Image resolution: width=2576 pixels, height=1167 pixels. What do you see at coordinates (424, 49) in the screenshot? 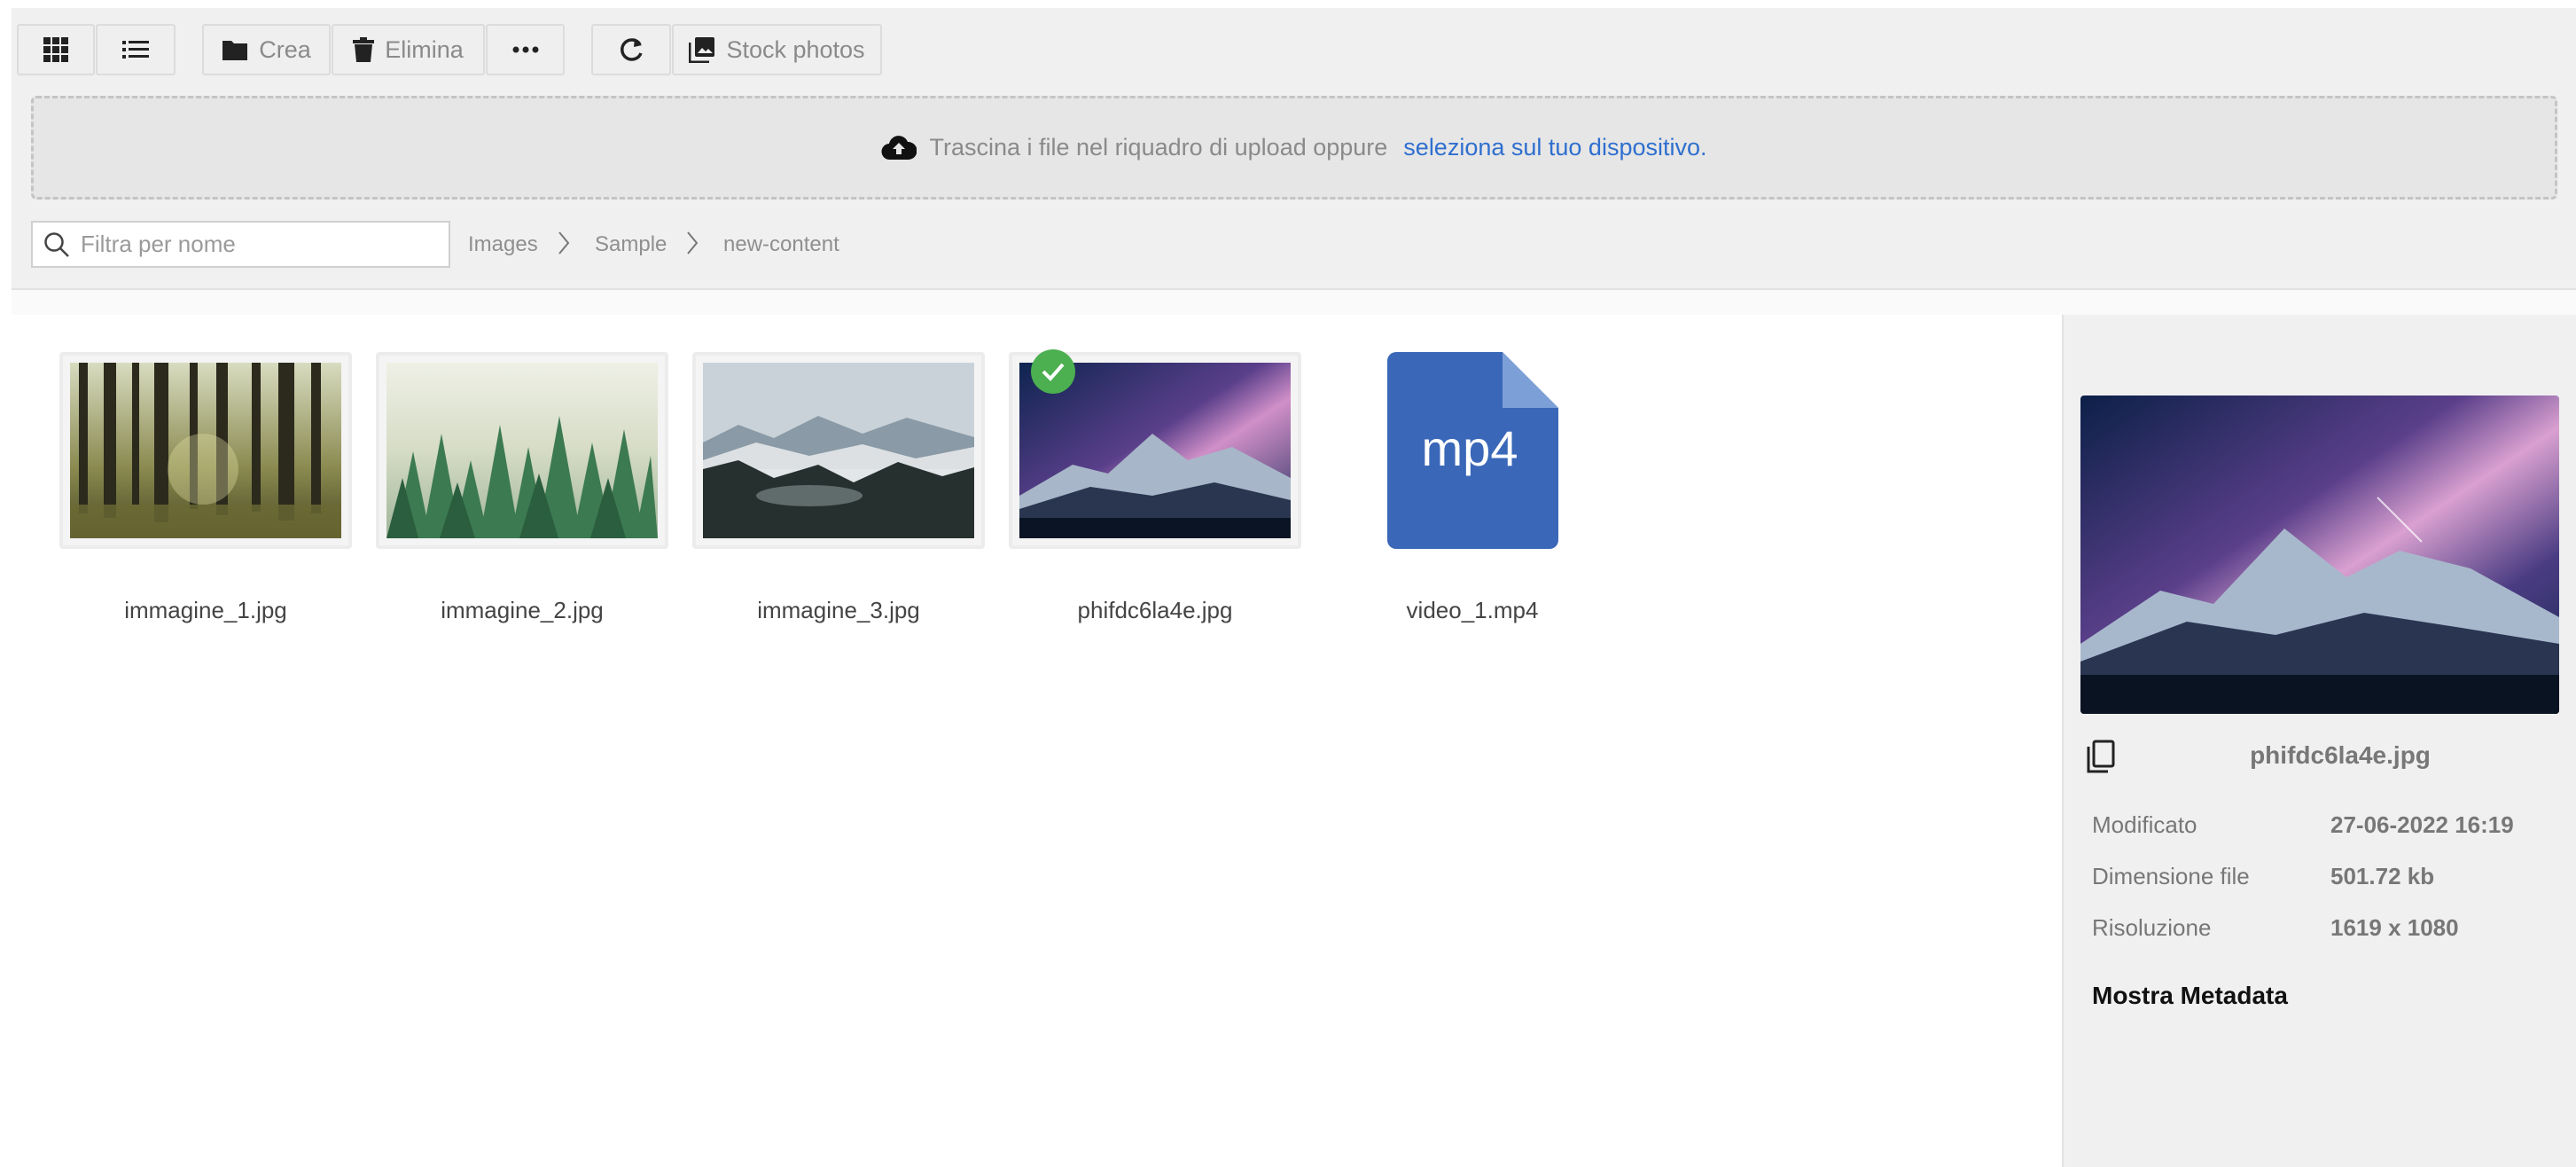
I see `delete-label: Elimina` at bounding box center [424, 49].